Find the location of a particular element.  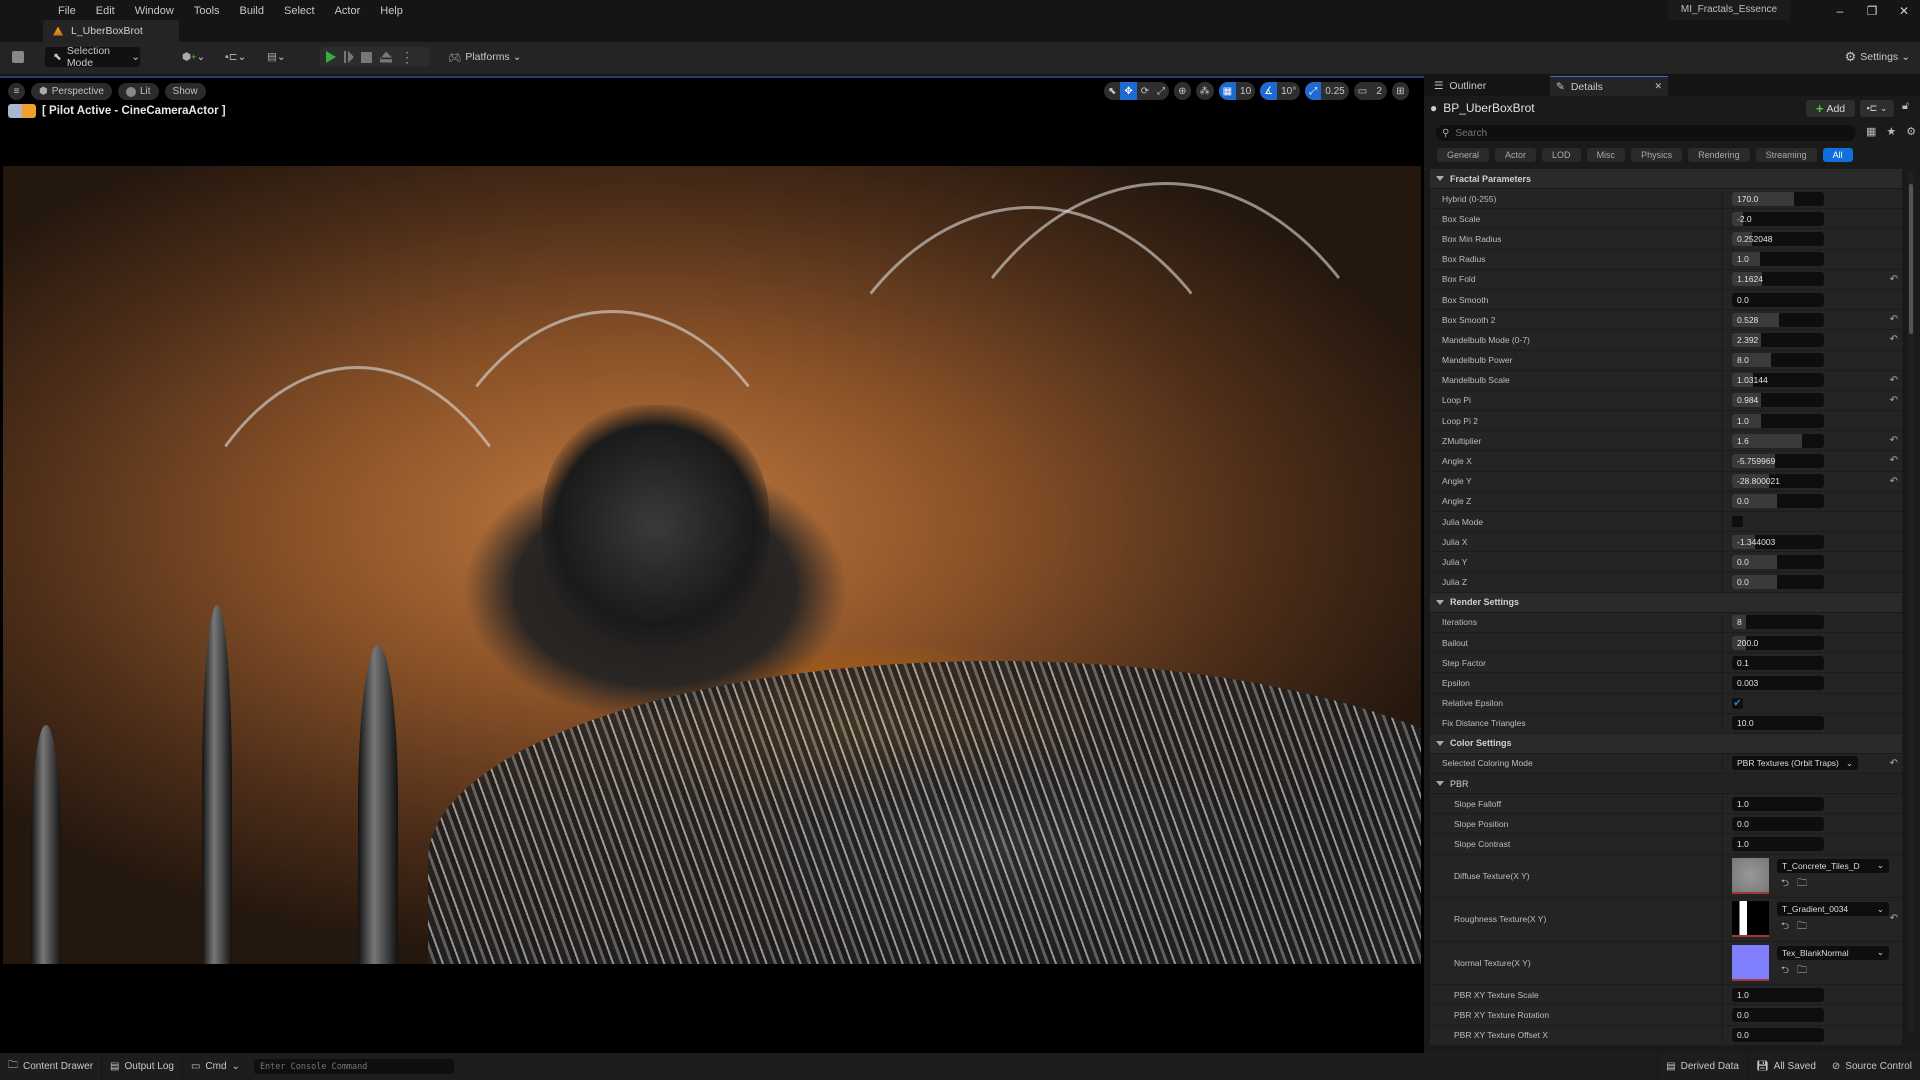

property-number-field: 170.0 is located at coordinates (1778, 198).